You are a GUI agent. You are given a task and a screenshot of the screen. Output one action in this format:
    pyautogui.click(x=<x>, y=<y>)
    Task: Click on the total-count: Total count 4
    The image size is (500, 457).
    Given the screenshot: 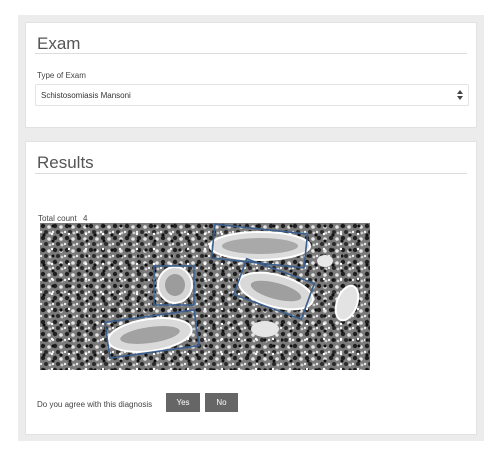 What is the action you would take?
    pyautogui.click(x=64, y=218)
    